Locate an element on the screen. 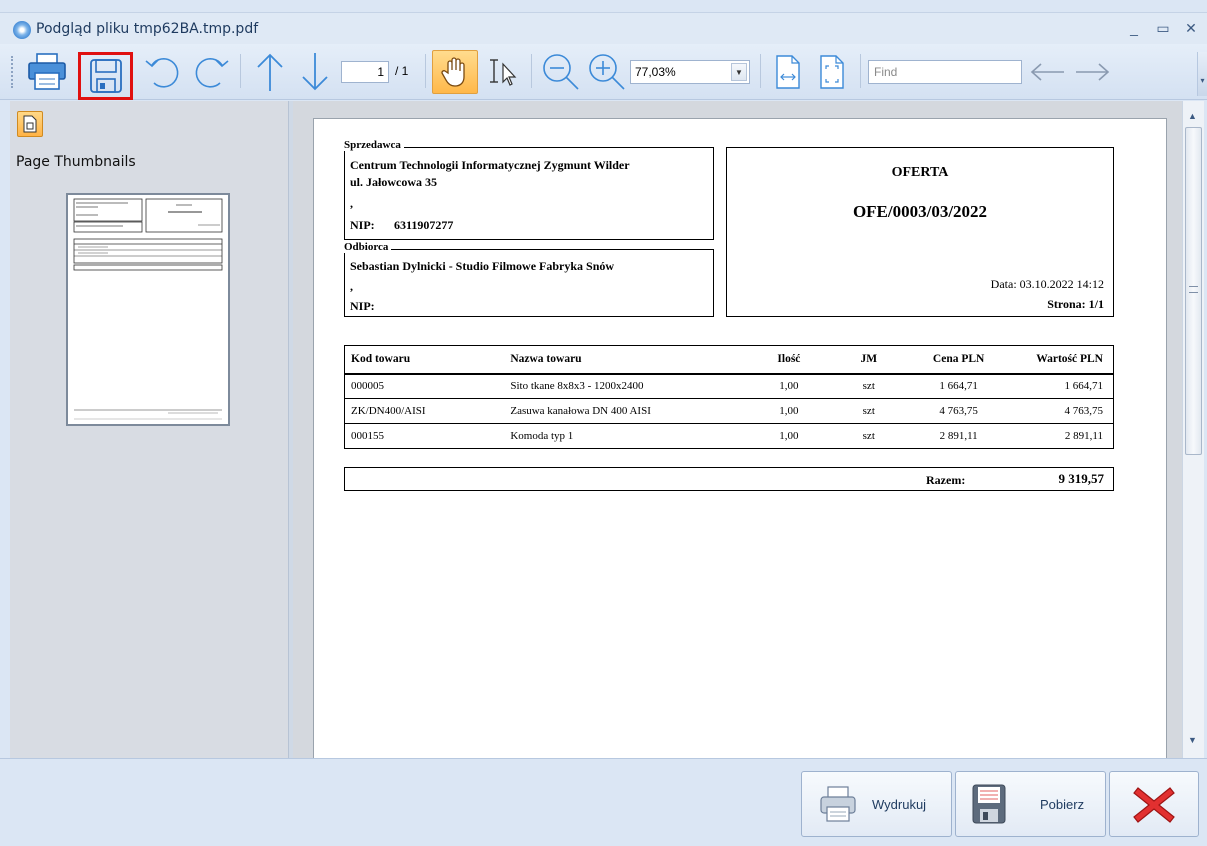 The width and height of the screenshot is (1207, 846). seller-nip-label: NIP: is located at coordinates (362, 225).